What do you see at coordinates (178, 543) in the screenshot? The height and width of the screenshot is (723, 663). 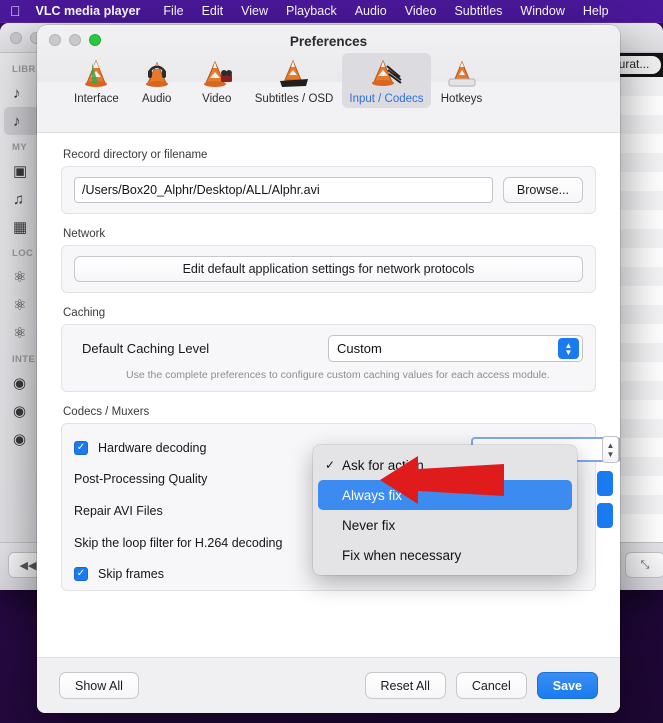 I see `skip-loop-filter-label: Skip the loop filter for H.264 decoding` at bounding box center [178, 543].